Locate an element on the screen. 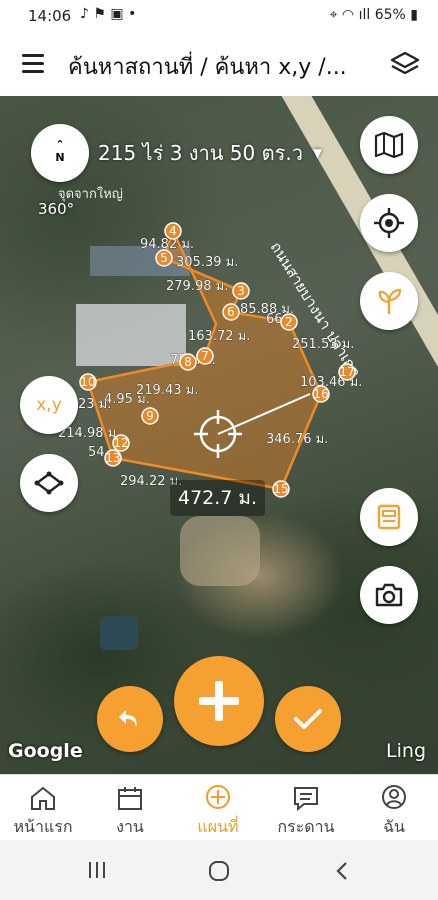 This screenshot has width=438, height=900. nav-label: หน้าแรก is located at coordinates (43, 826).